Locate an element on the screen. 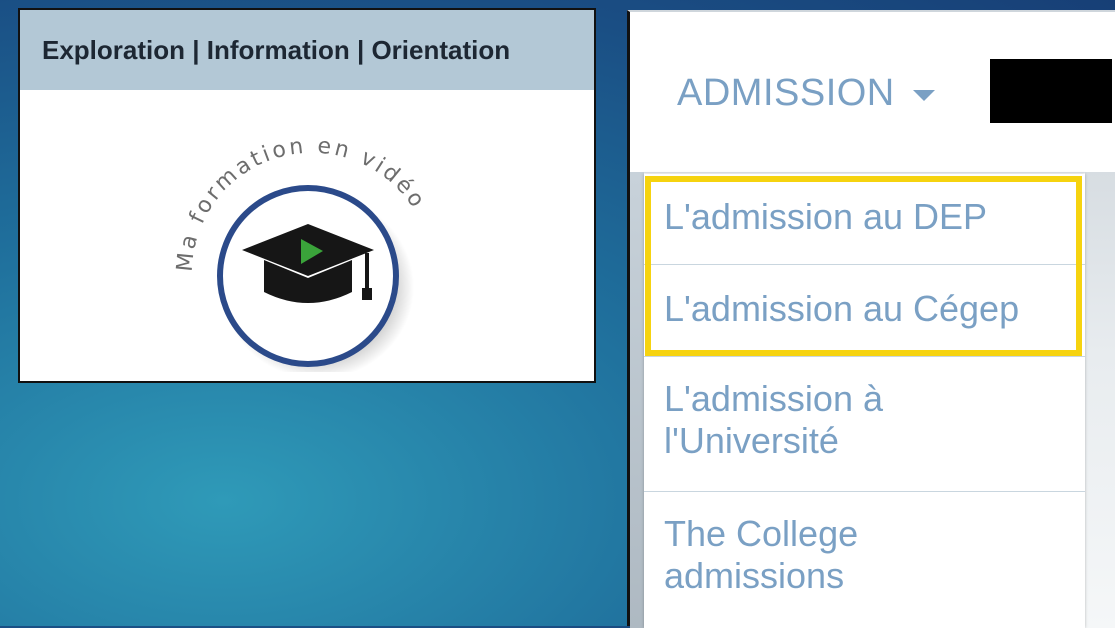 This screenshot has height=628, width=1115. dropdown-item-cegep: L'admission au Cégep is located at coordinates (864, 311).